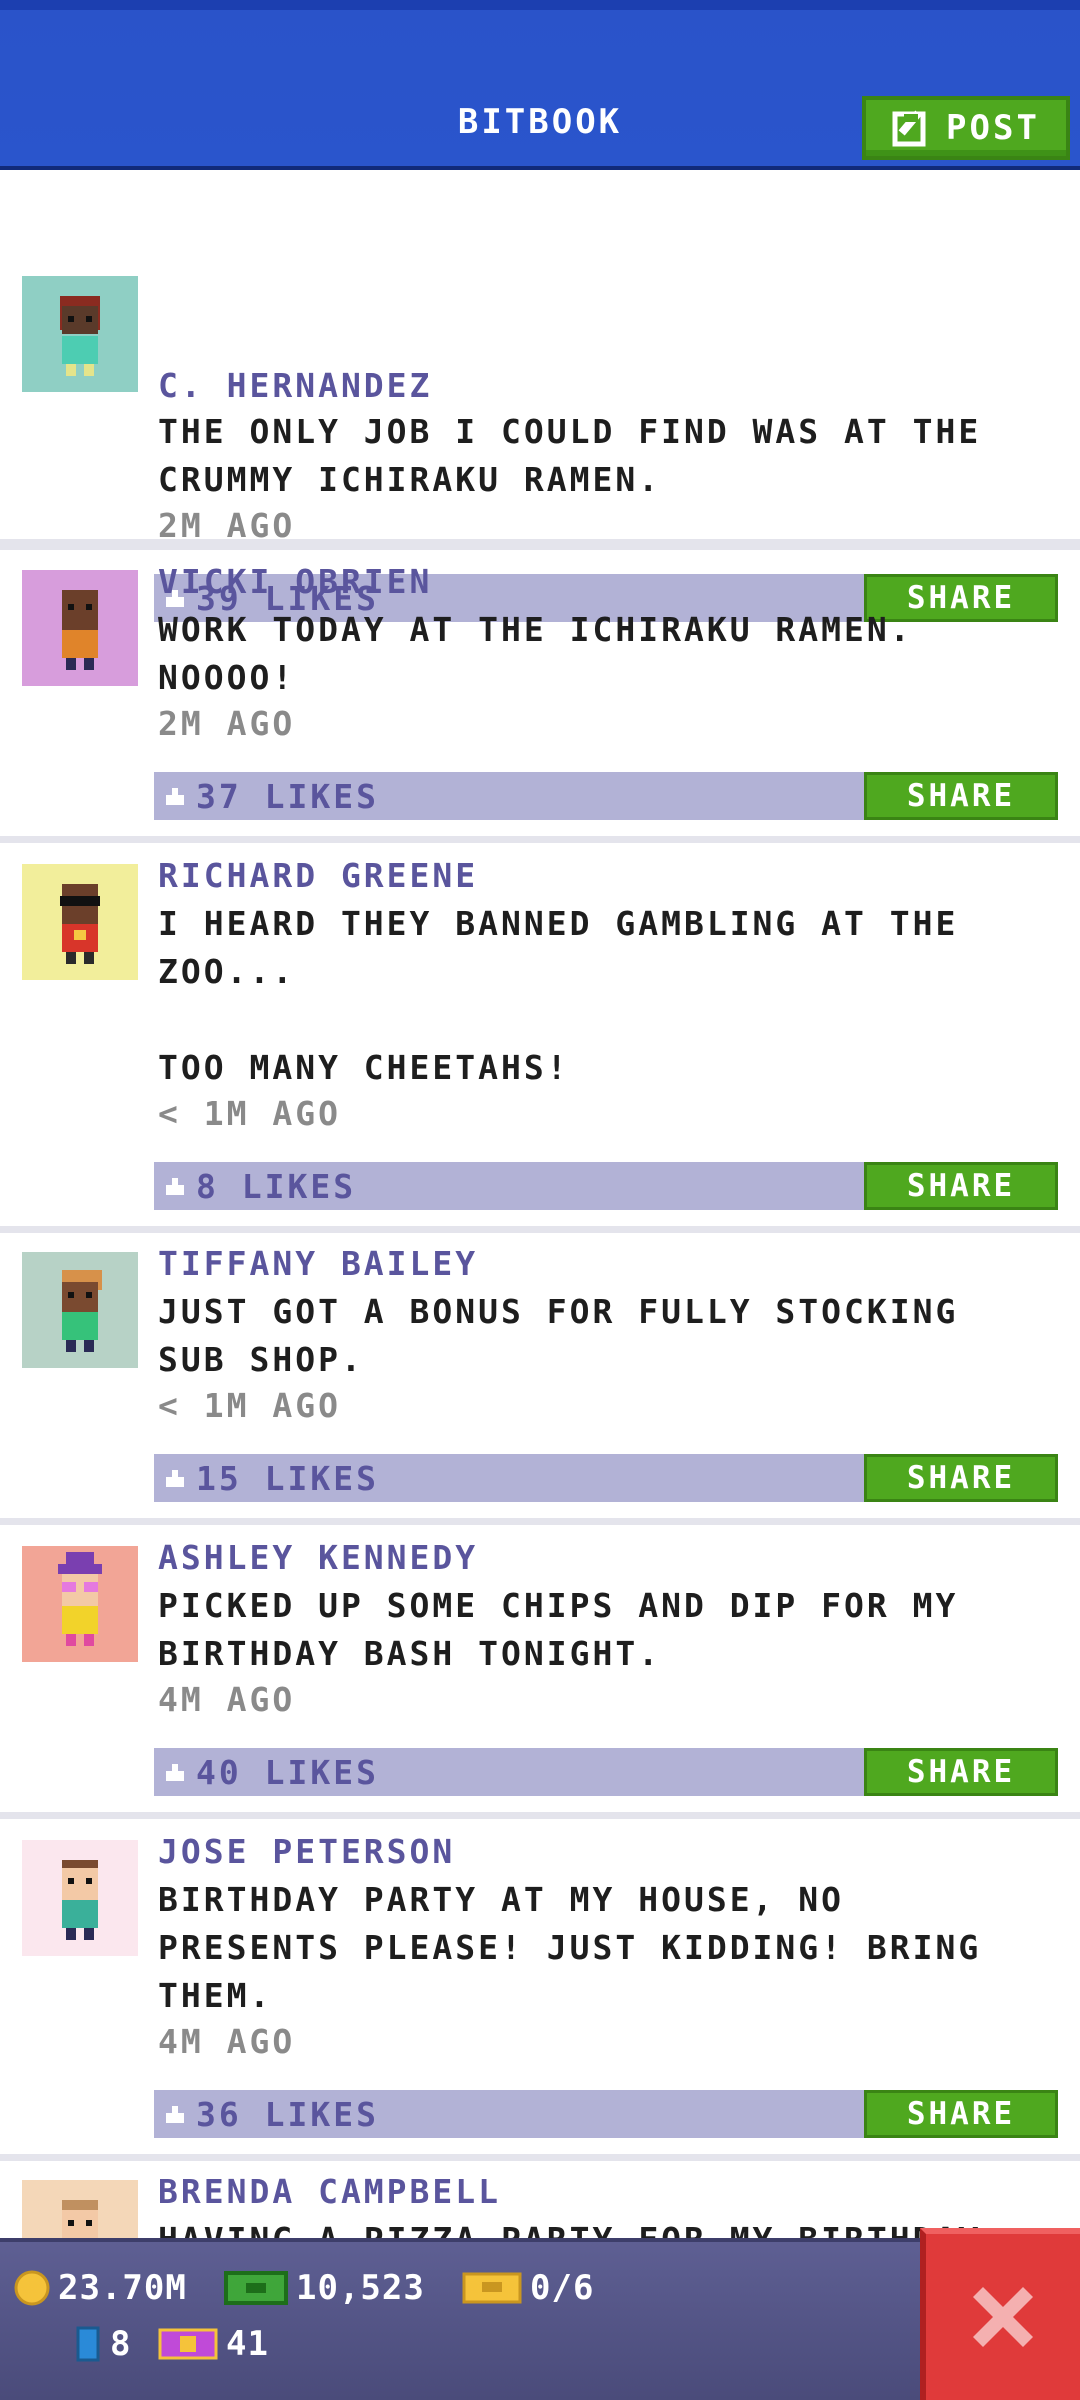 Image resolution: width=1080 pixels, height=2400 pixels. Describe the element at coordinates (295, 385) in the screenshot. I see `post-author: C. HERNANDEZ` at that location.